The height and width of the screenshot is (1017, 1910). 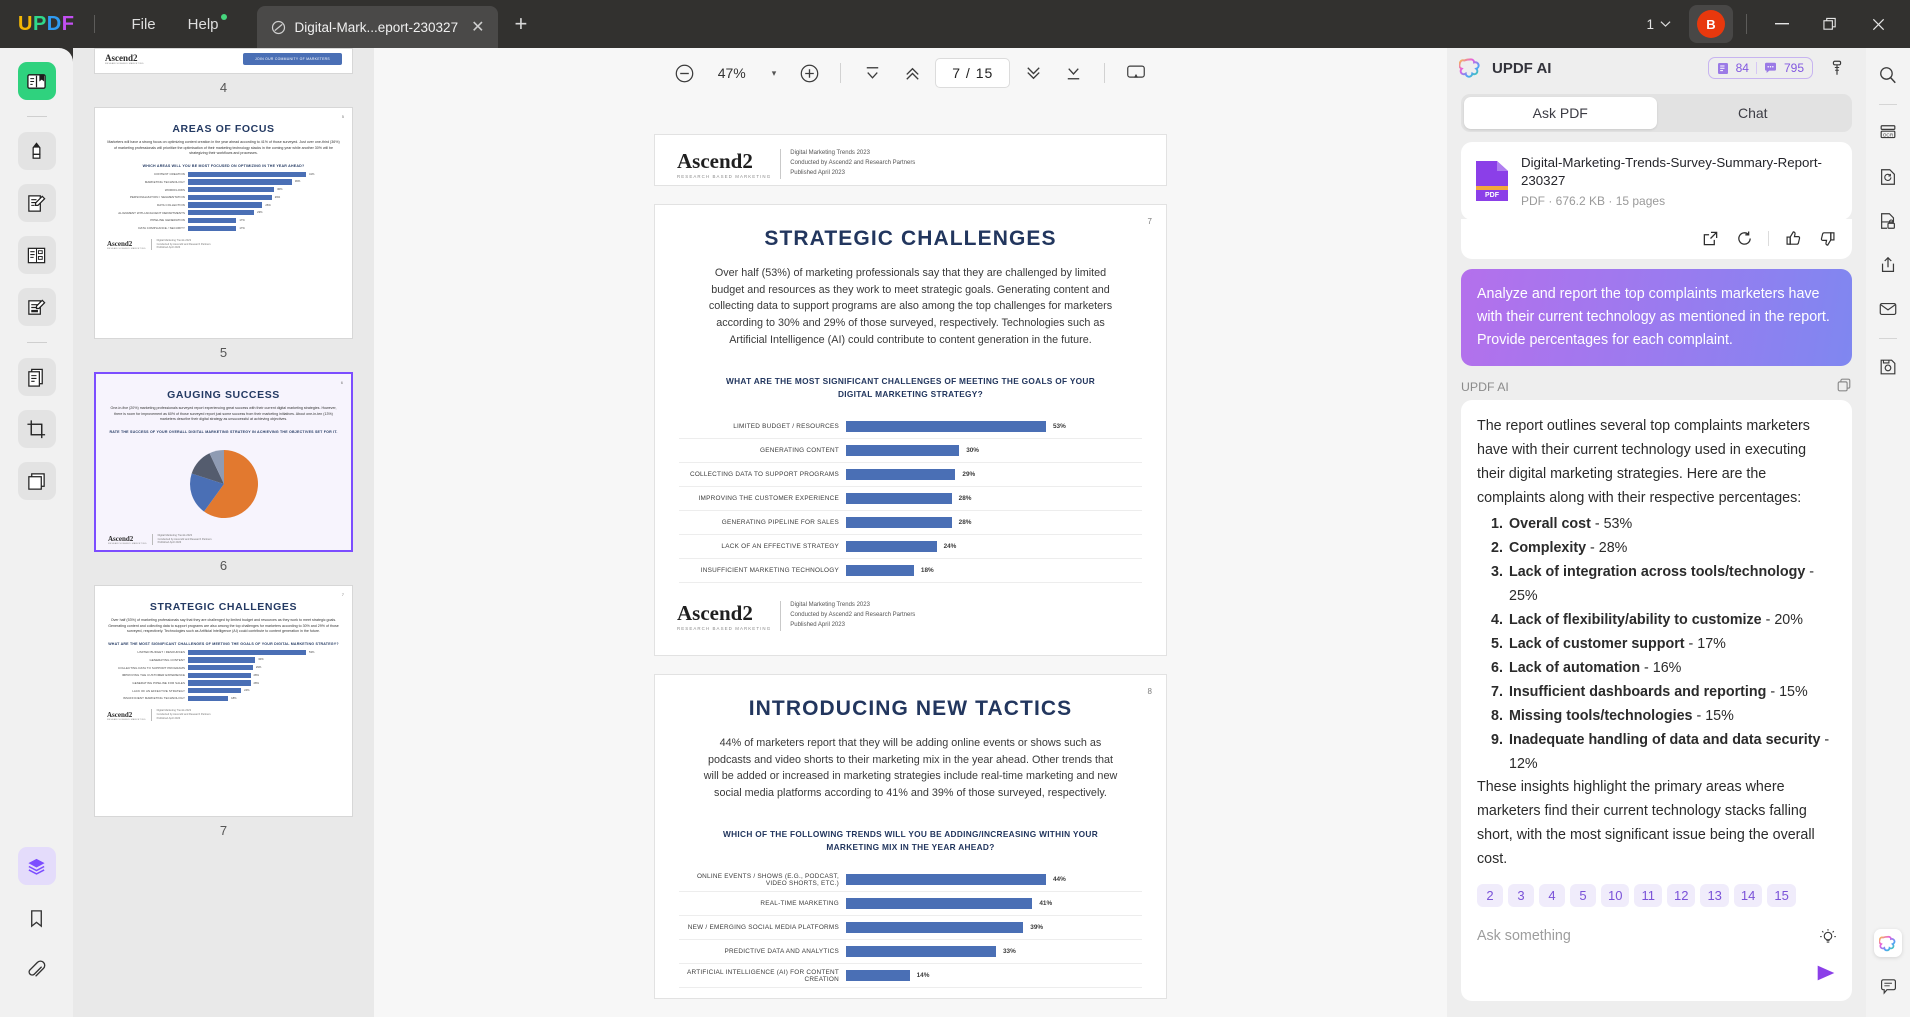 I want to click on zoom-in-button, so click(x=809, y=73).